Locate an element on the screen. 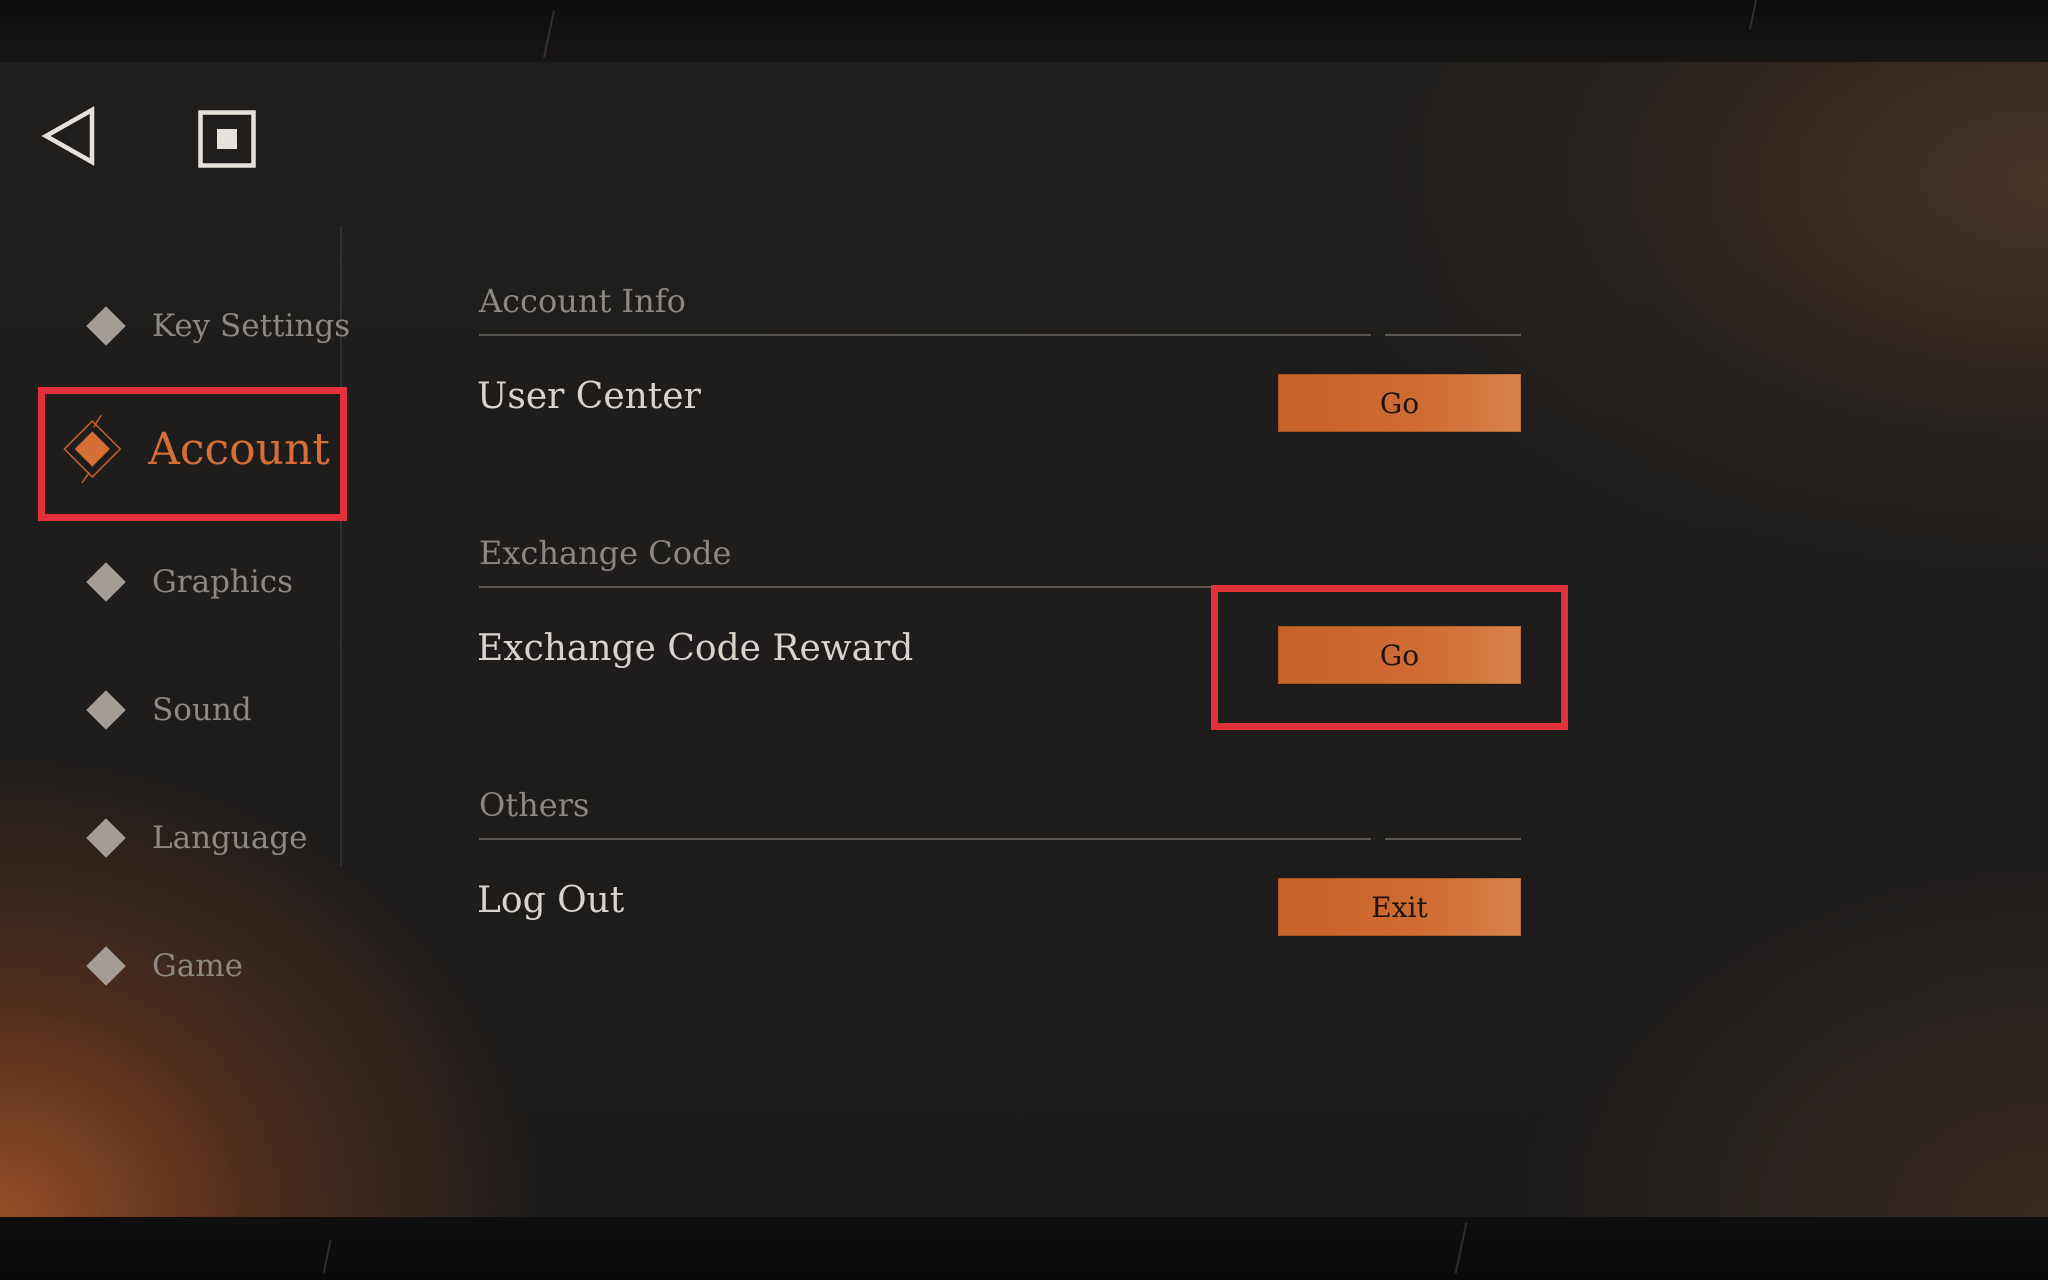 This screenshot has height=1280, width=2048. active-diamond-icon is located at coordinates (92, 449).